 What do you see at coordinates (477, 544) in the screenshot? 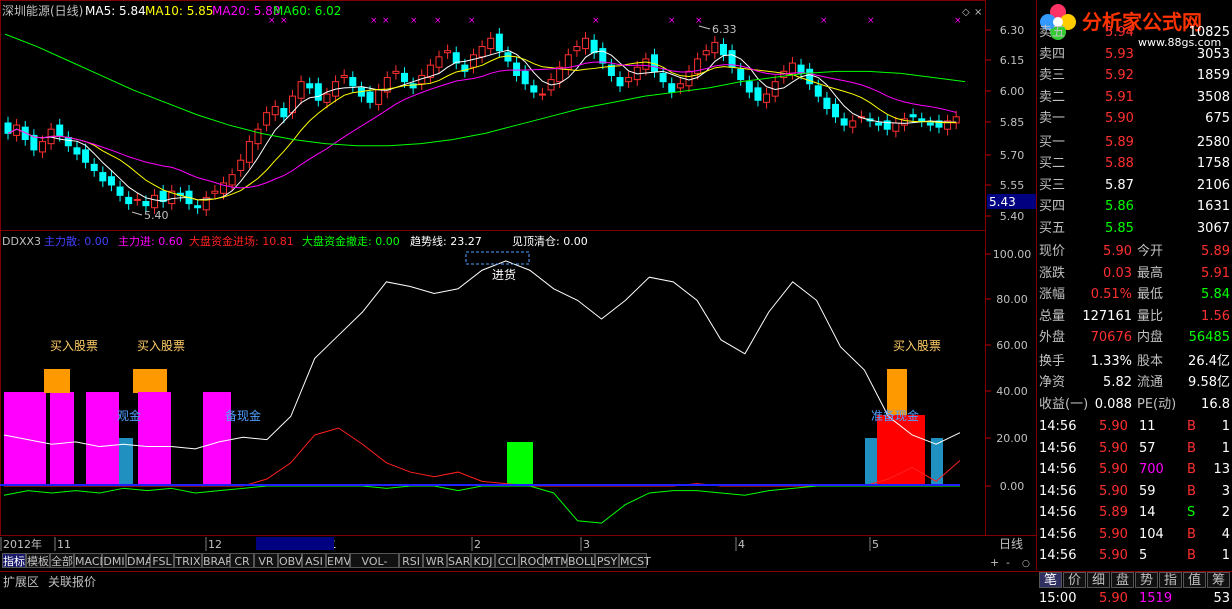
I see `date-tick-label: 2` at bounding box center [477, 544].